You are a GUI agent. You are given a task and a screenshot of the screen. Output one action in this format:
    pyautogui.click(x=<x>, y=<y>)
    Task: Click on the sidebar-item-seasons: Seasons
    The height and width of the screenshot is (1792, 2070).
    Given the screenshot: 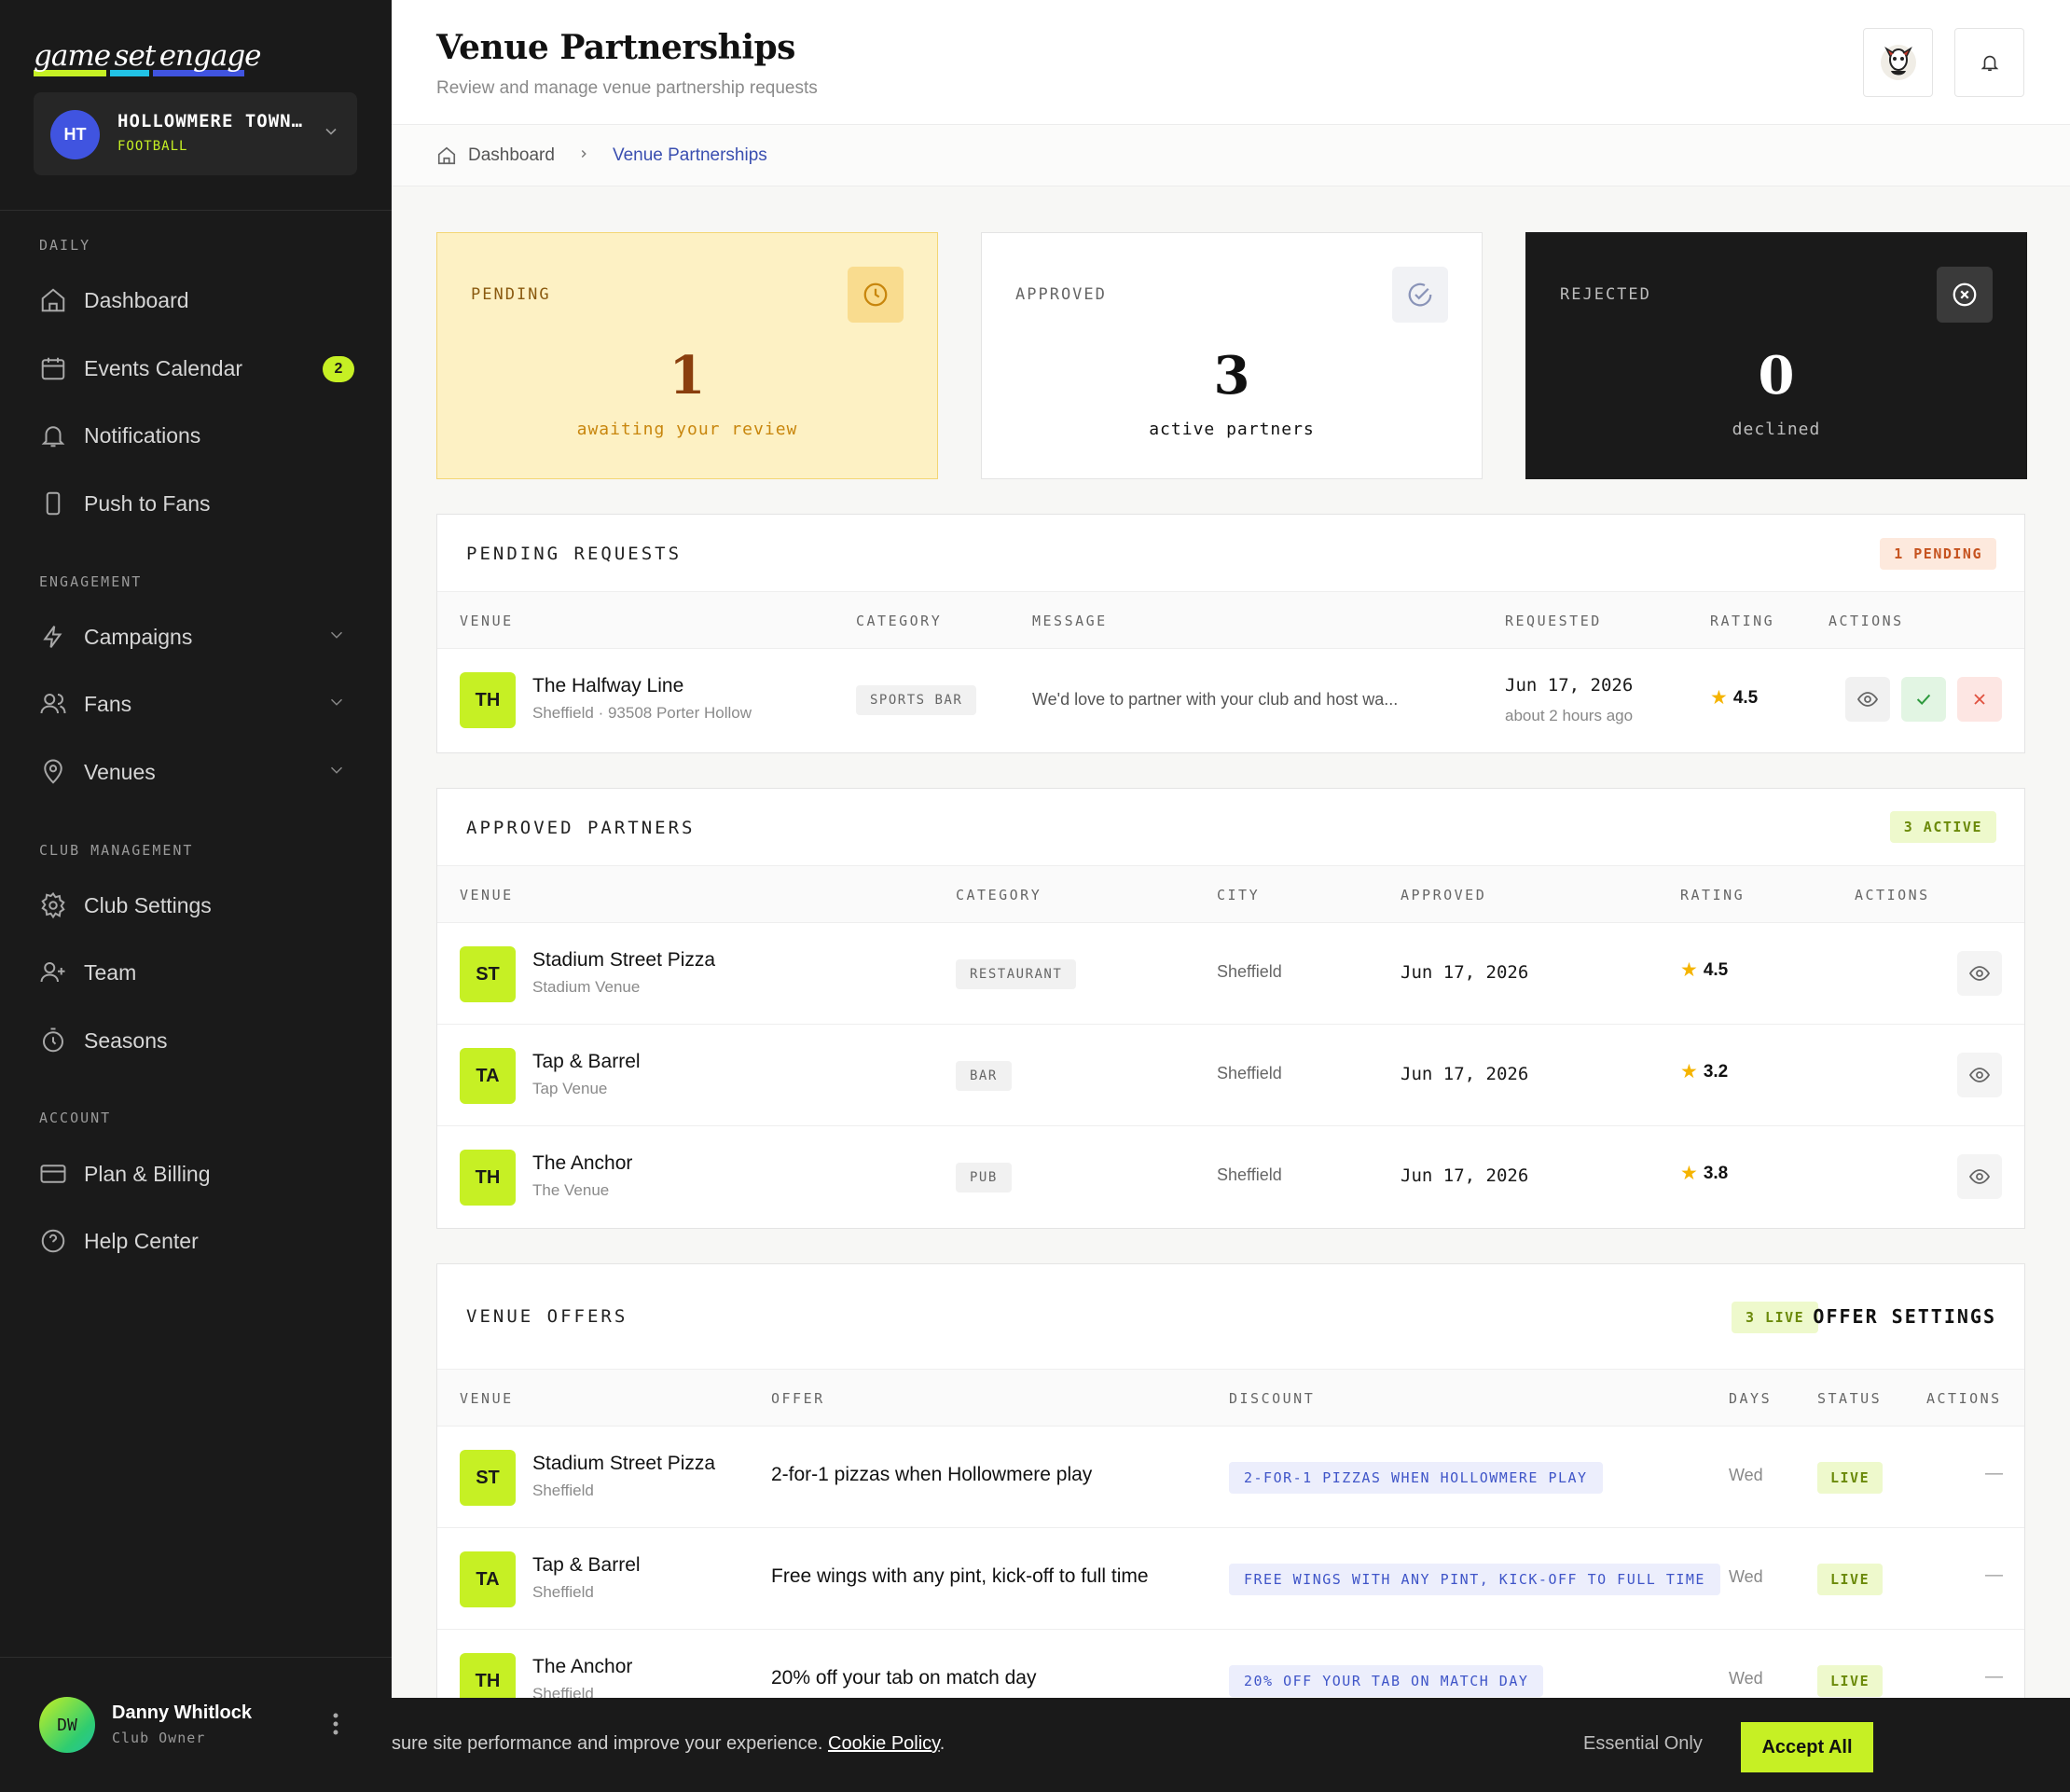 What is the action you would take?
    pyautogui.click(x=198, y=1040)
    